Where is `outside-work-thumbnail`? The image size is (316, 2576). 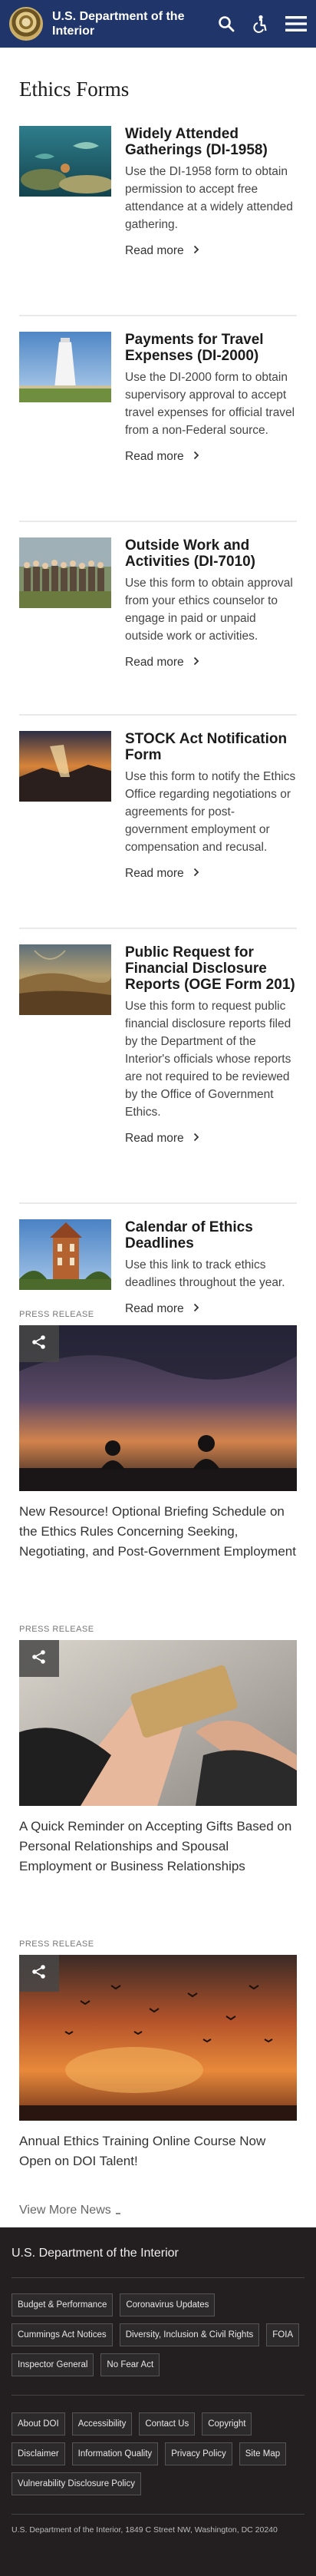 outside-work-thumbnail is located at coordinates (65, 572).